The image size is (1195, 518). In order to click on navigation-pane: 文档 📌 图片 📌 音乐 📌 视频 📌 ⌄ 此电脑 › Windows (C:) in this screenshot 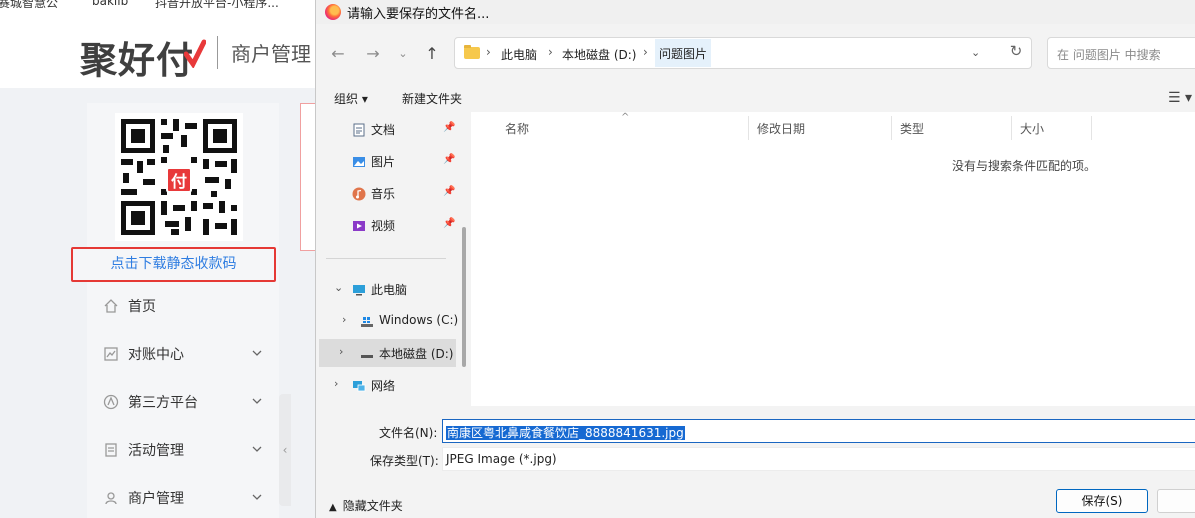, I will do `click(393, 259)`.